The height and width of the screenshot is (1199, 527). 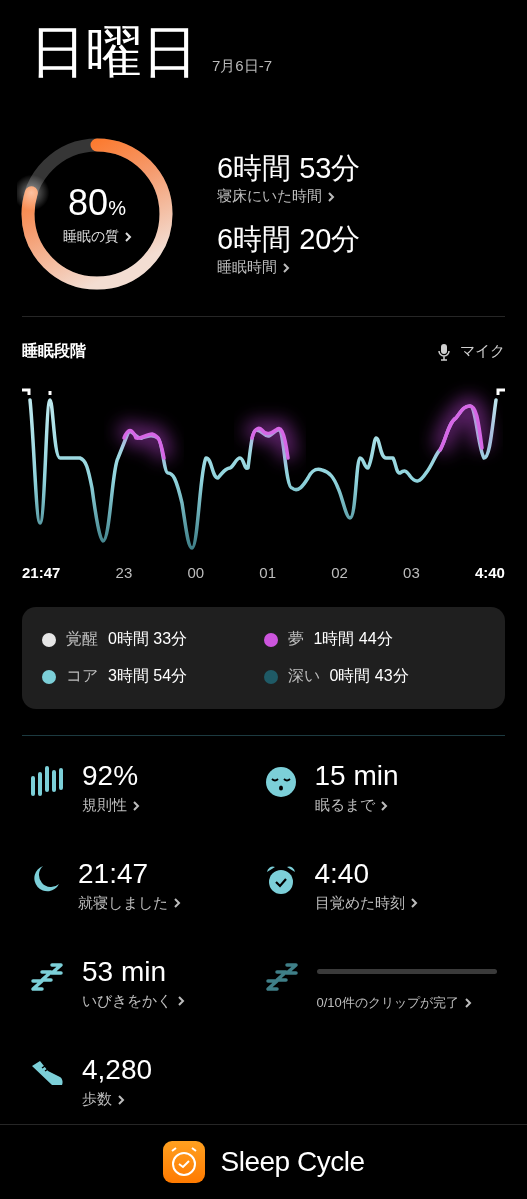 I want to click on stage-duration: 0時間 33分, so click(x=148, y=639).